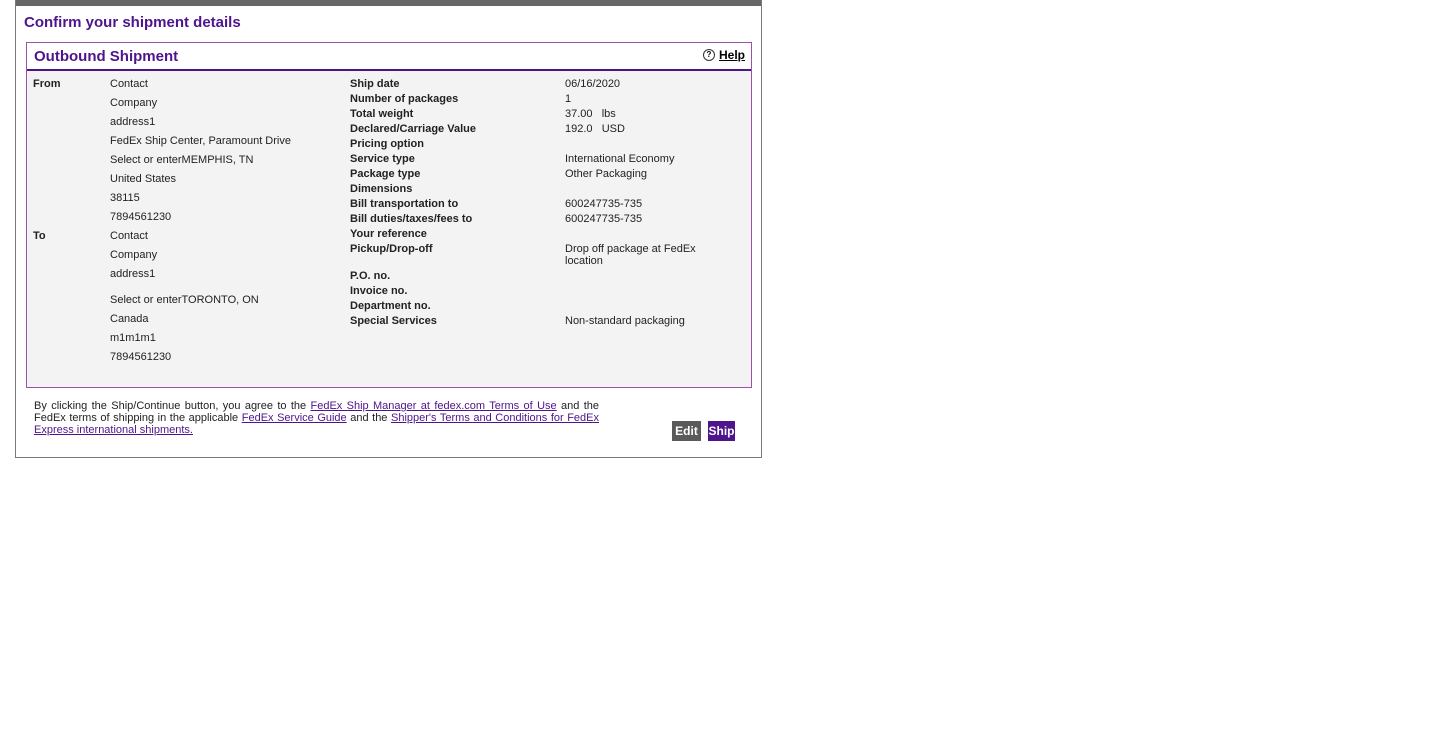 The height and width of the screenshot is (745, 1440). I want to click on from-line: FedEx Ship Center, Paramount Drive, so click(200, 141).